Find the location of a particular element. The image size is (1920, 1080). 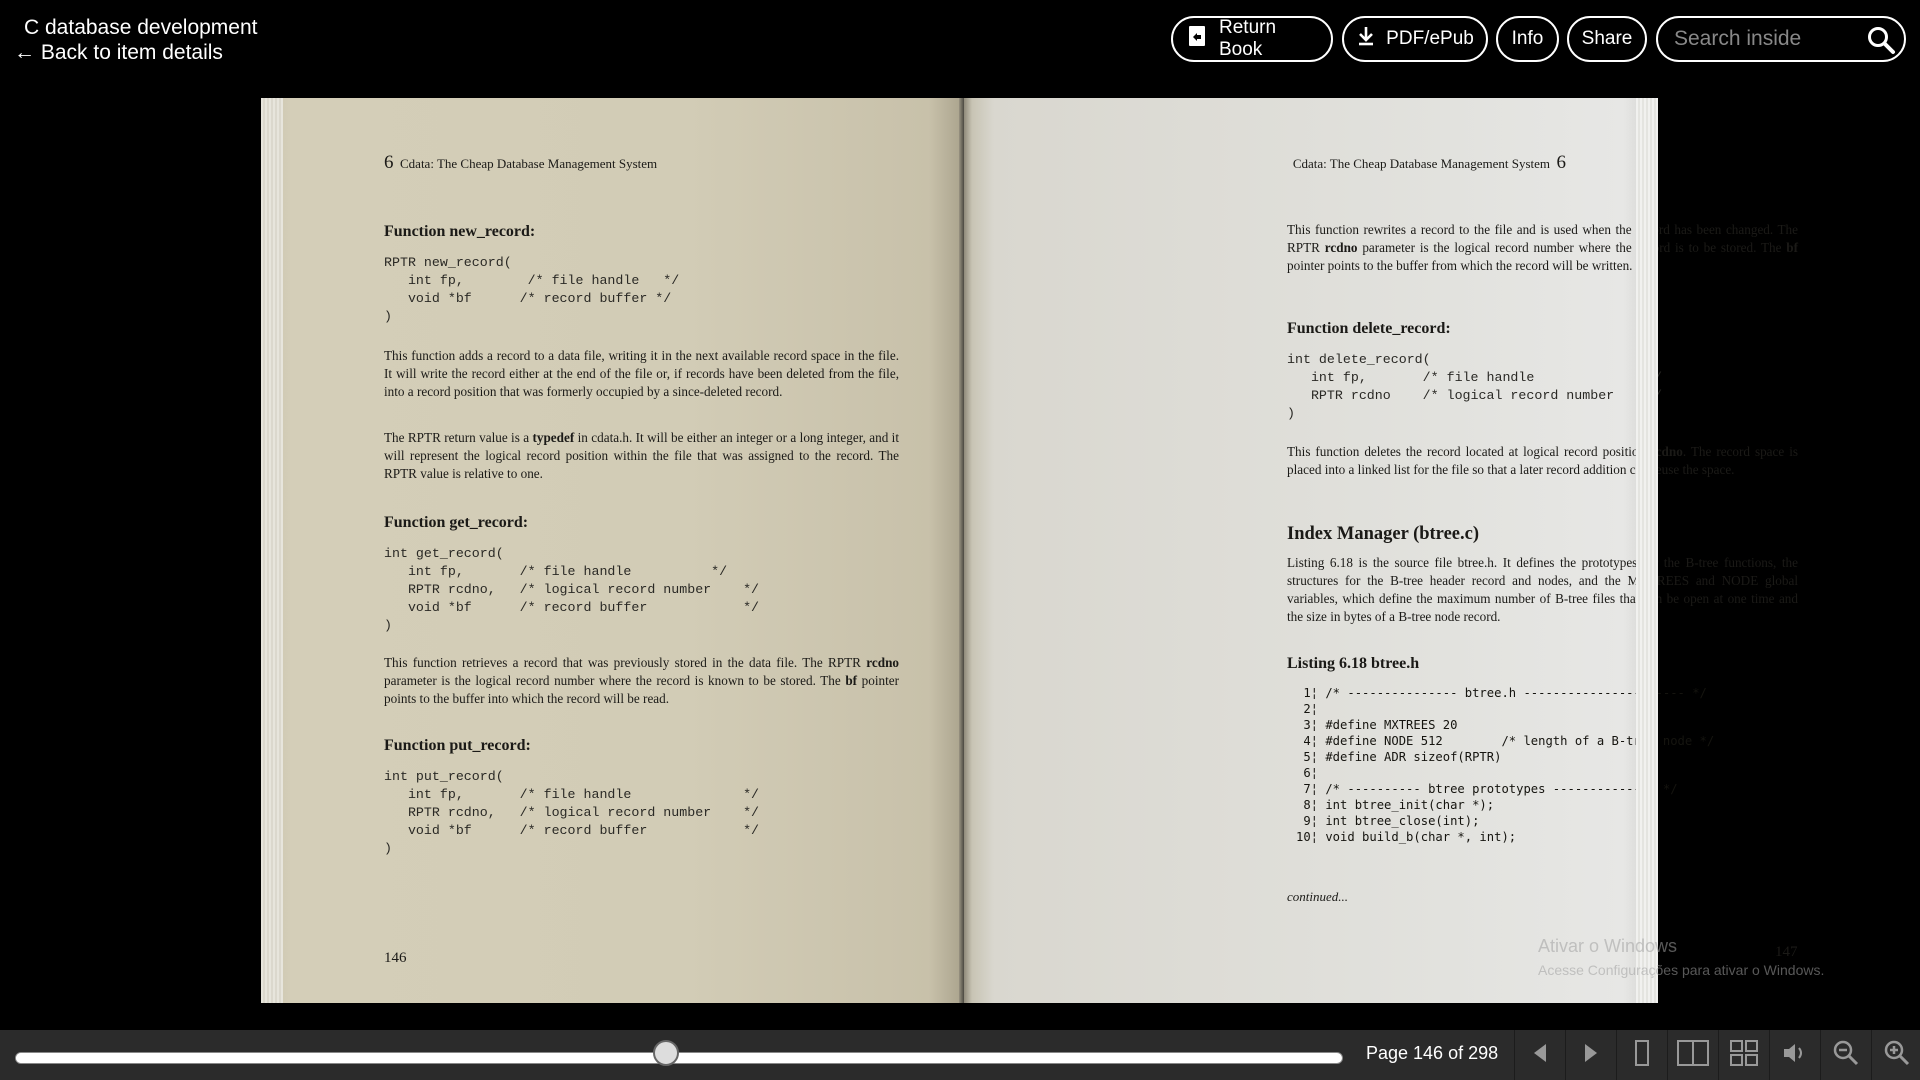

page-edges is located at coordinates (272, 550).